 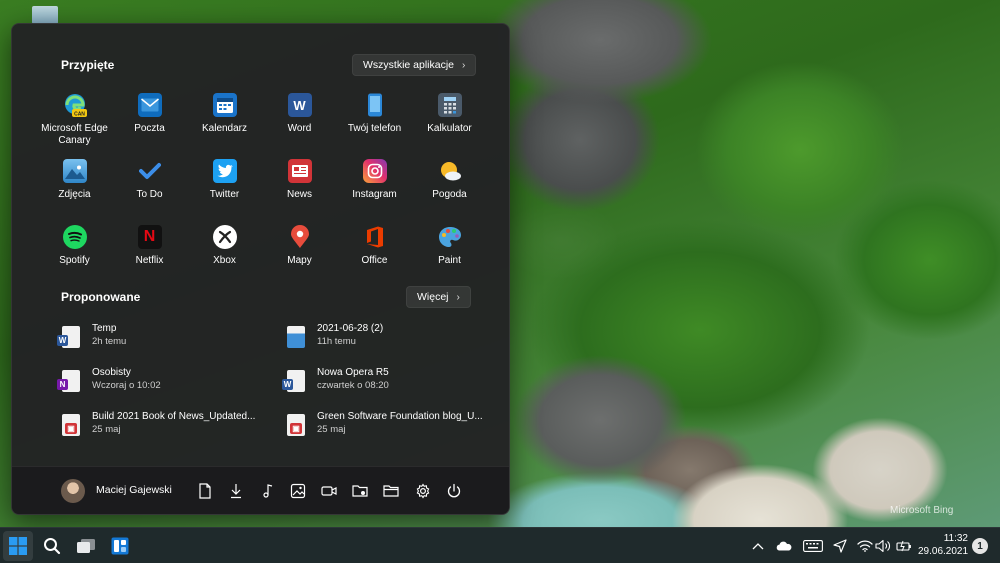 I want to click on taskbar: 11:32 29.06.2021 1, so click(x=500, y=545).